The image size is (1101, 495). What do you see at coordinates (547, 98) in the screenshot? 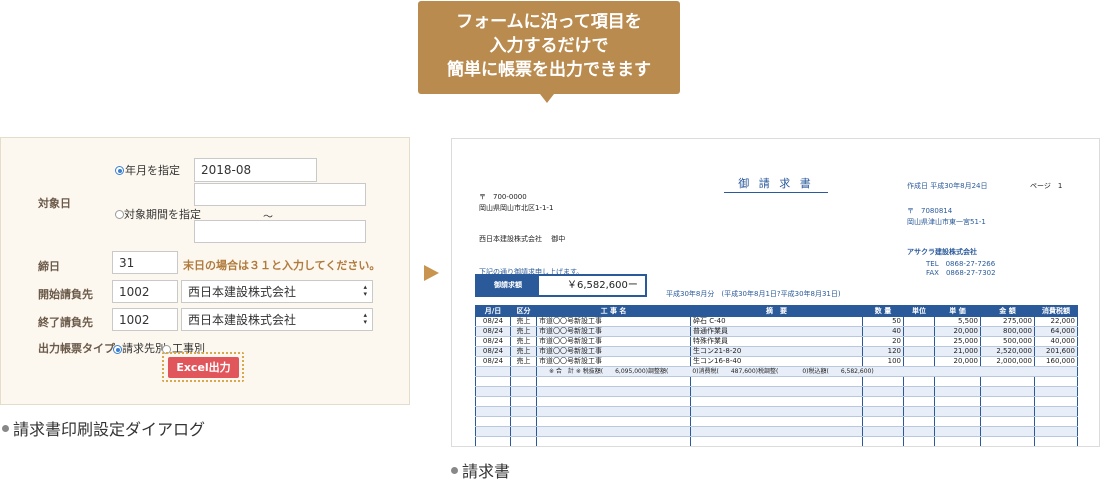
I see `callout-tail` at bounding box center [547, 98].